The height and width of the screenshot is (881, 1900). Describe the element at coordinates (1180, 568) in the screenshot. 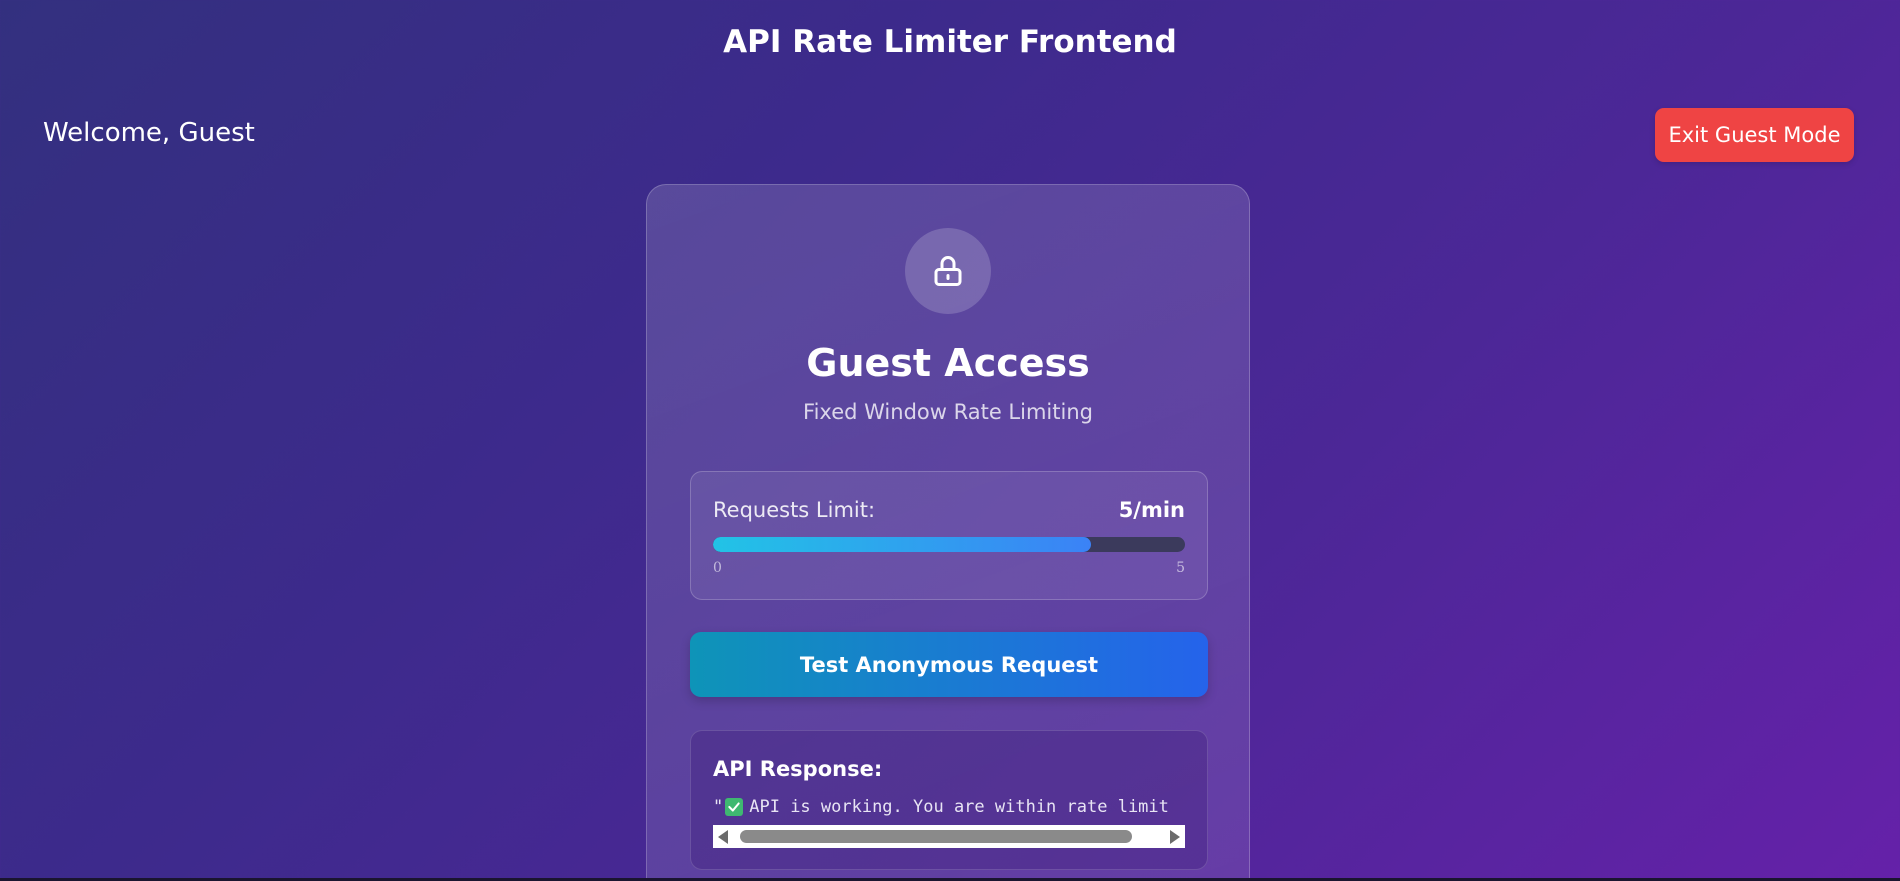

I see `progress-scale-max: 5` at that location.